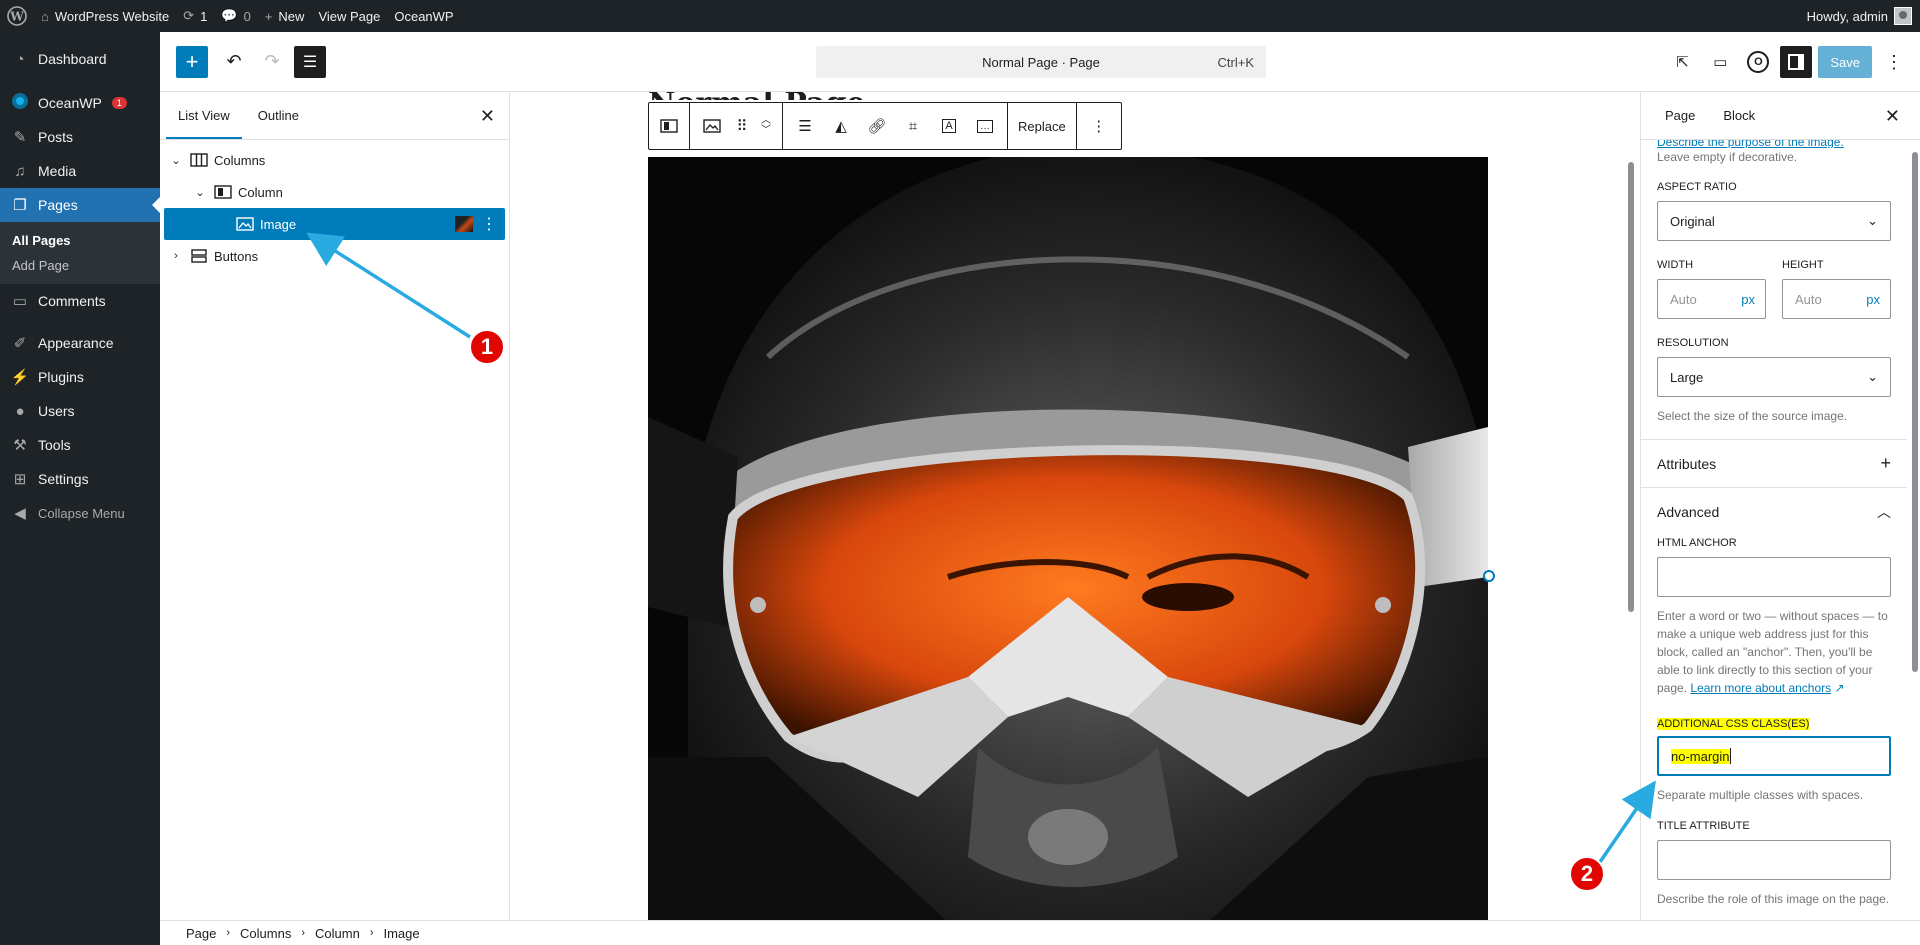 This screenshot has height=945, width=1920. What do you see at coordinates (63, 479) in the screenshot?
I see `menu-label: Settings` at bounding box center [63, 479].